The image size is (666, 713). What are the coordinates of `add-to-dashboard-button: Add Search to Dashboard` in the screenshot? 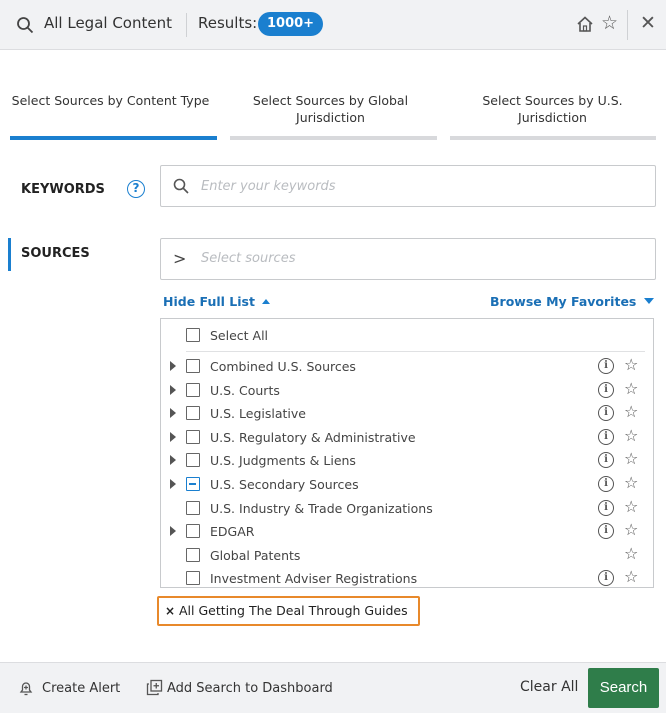 It's located at (250, 688).